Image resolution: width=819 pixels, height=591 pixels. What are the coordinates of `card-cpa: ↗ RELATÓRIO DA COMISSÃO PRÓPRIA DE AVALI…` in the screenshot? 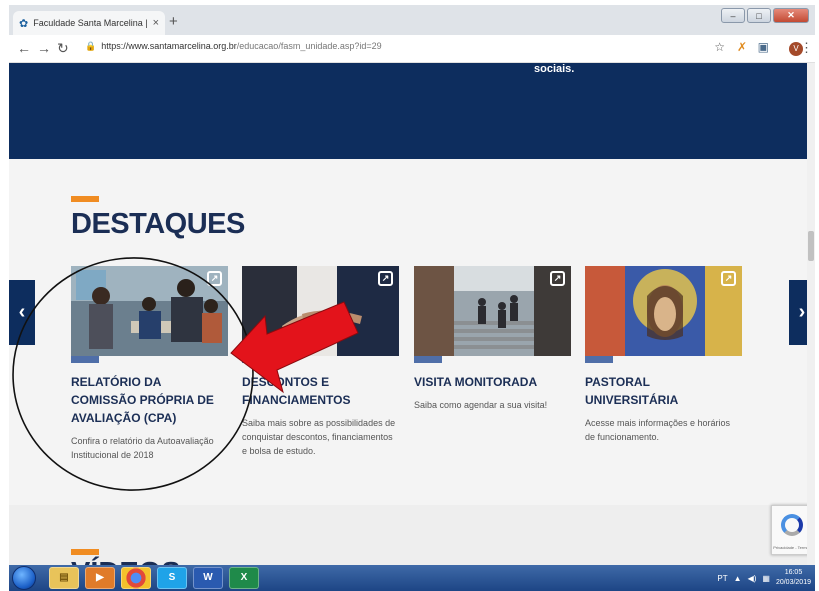 It's located at (149, 364).